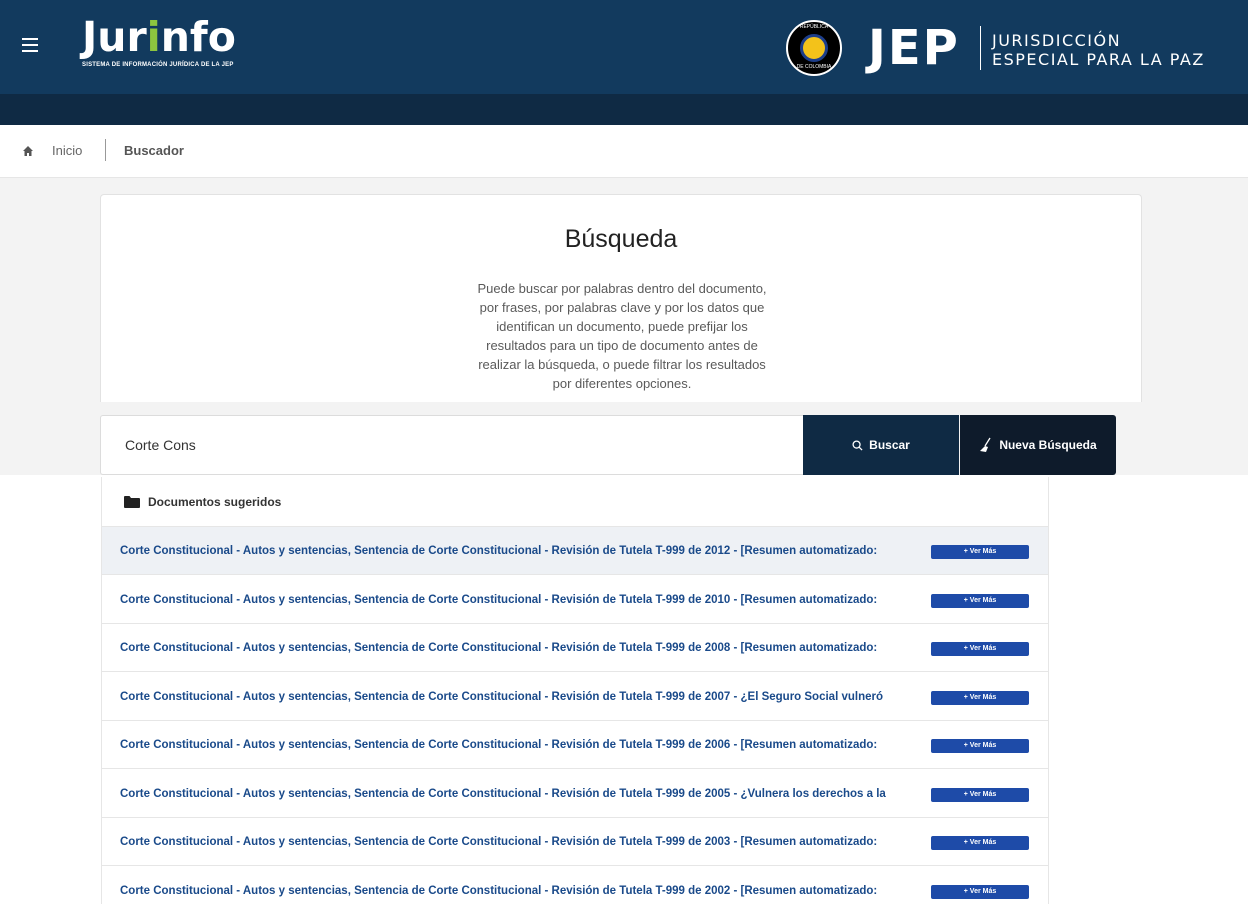 This screenshot has width=1248, height=904. What do you see at coordinates (67, 150) in the screenshot?
I see `breadcrumb-home-link: Inicio` at bounding box center [67, 150].